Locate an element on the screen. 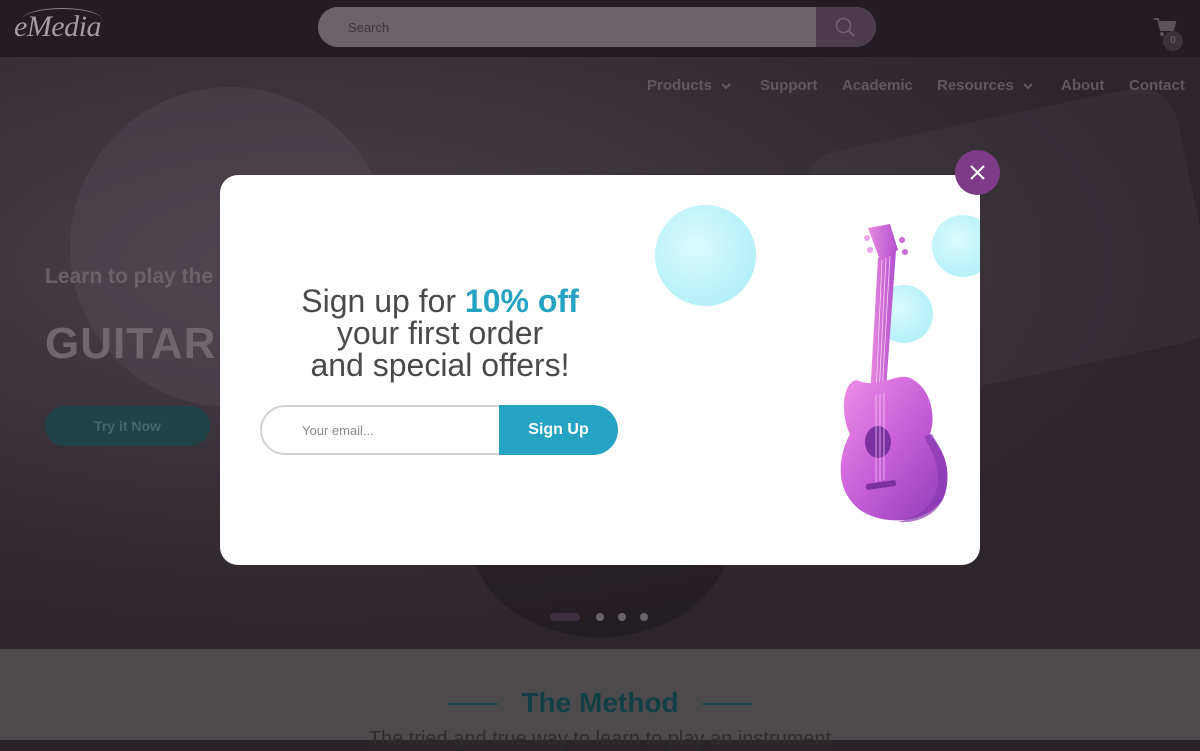 The image size is (1200, 751). search-bar is located at coordinates (597, 27).